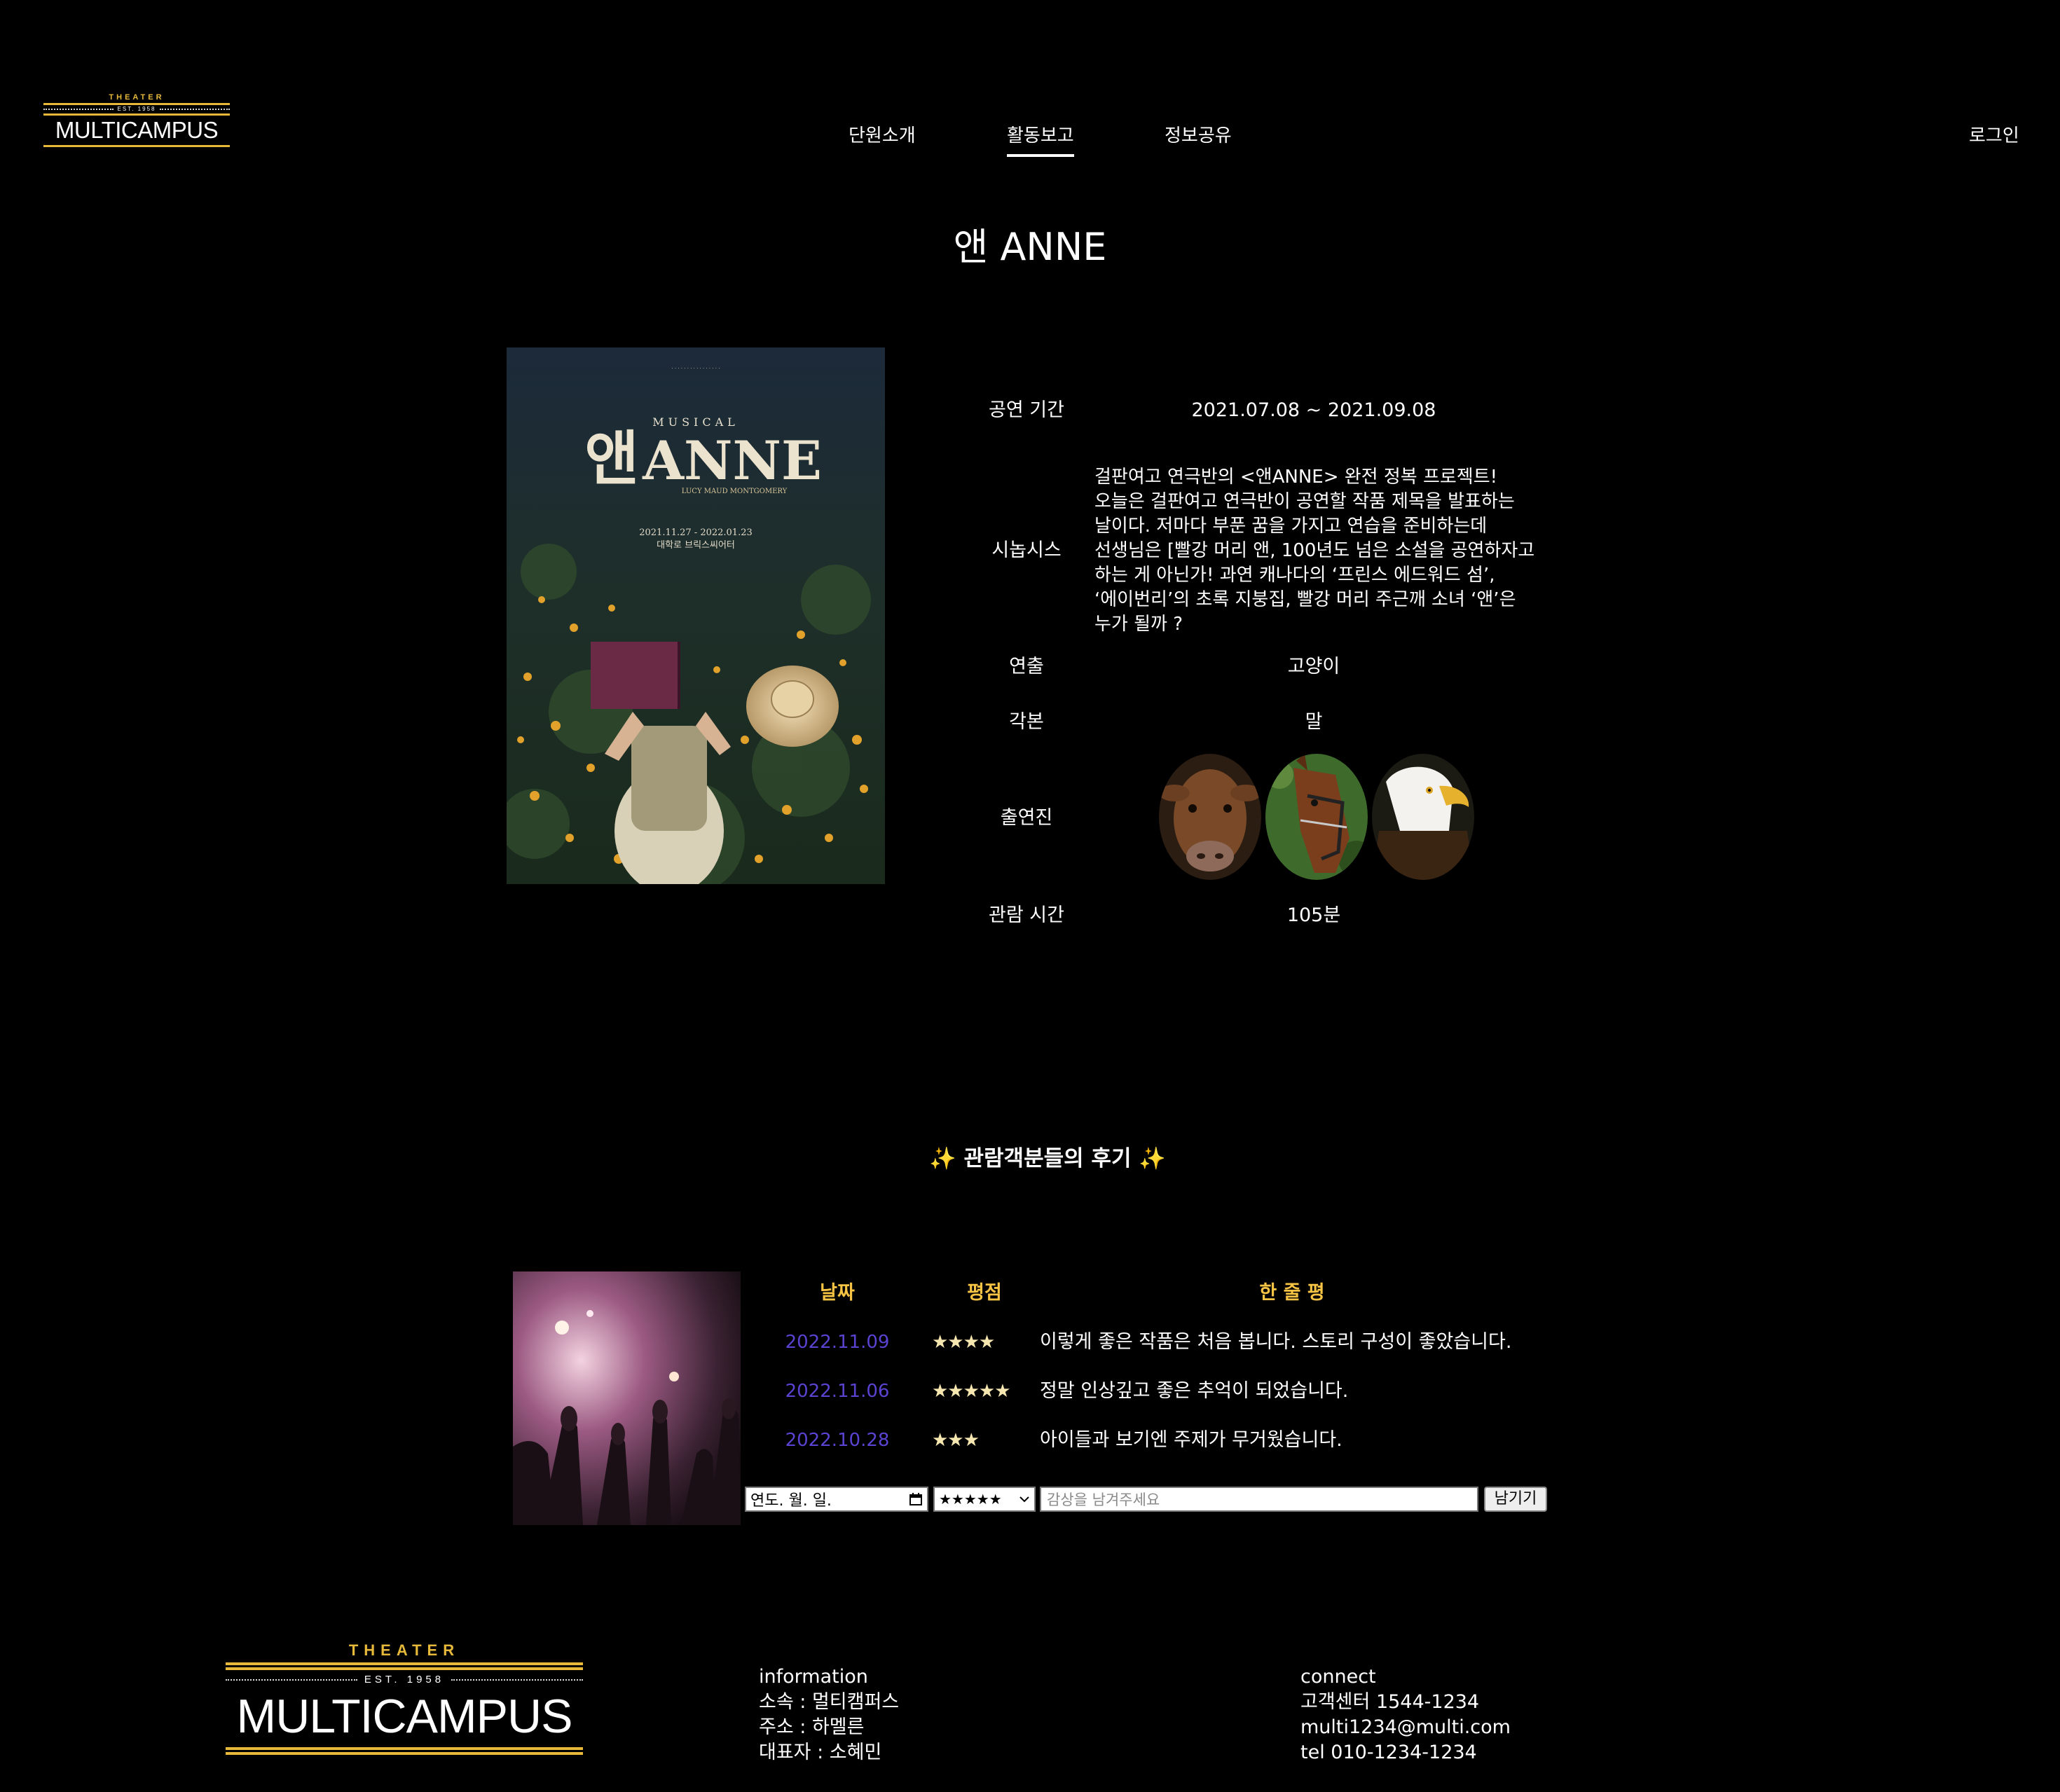 This screenshot has width=2060, height=1792. I want to click on col-header-date: 날짜, so click(837, 1293).